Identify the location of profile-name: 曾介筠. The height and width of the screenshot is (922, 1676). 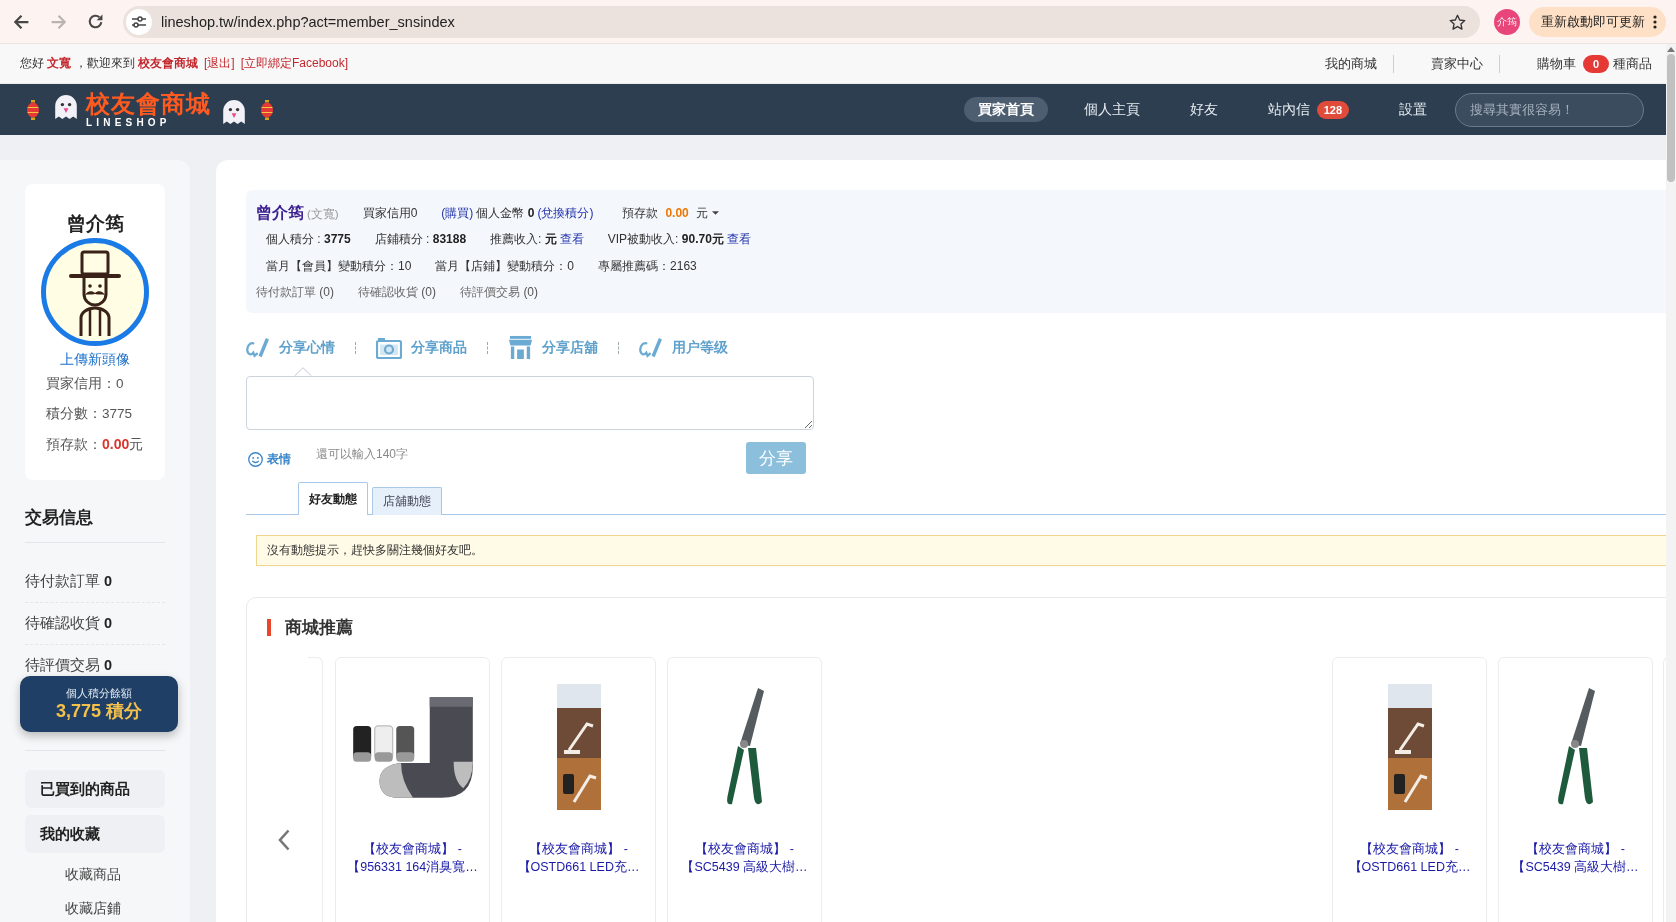
(95, 224).